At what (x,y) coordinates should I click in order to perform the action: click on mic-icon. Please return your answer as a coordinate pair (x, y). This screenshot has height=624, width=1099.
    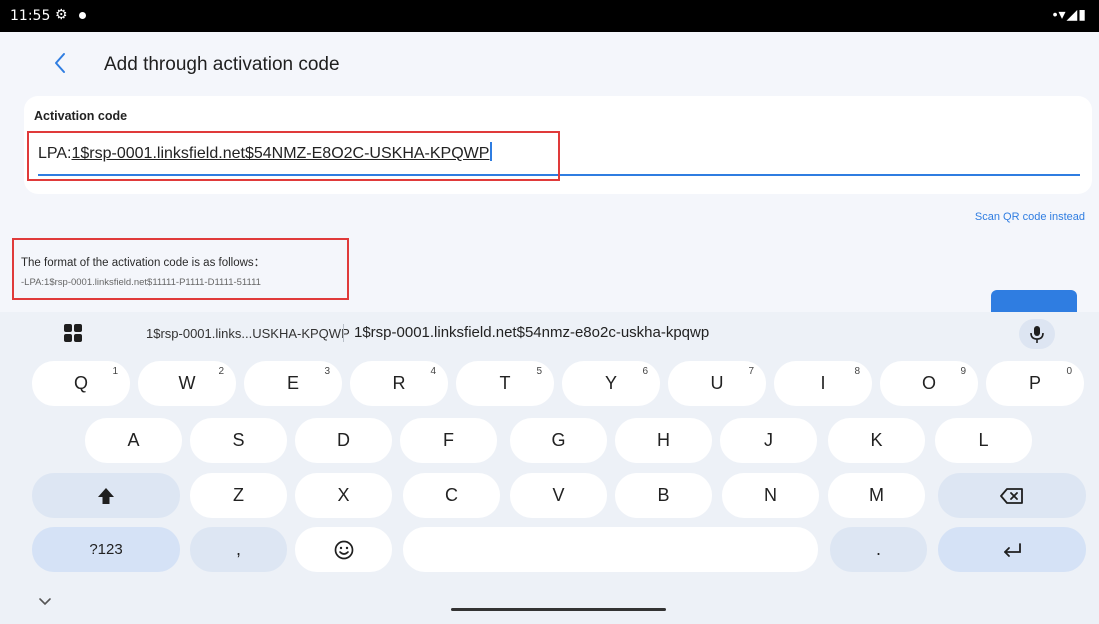
    Looking at the image, I should click on (1037, 334).